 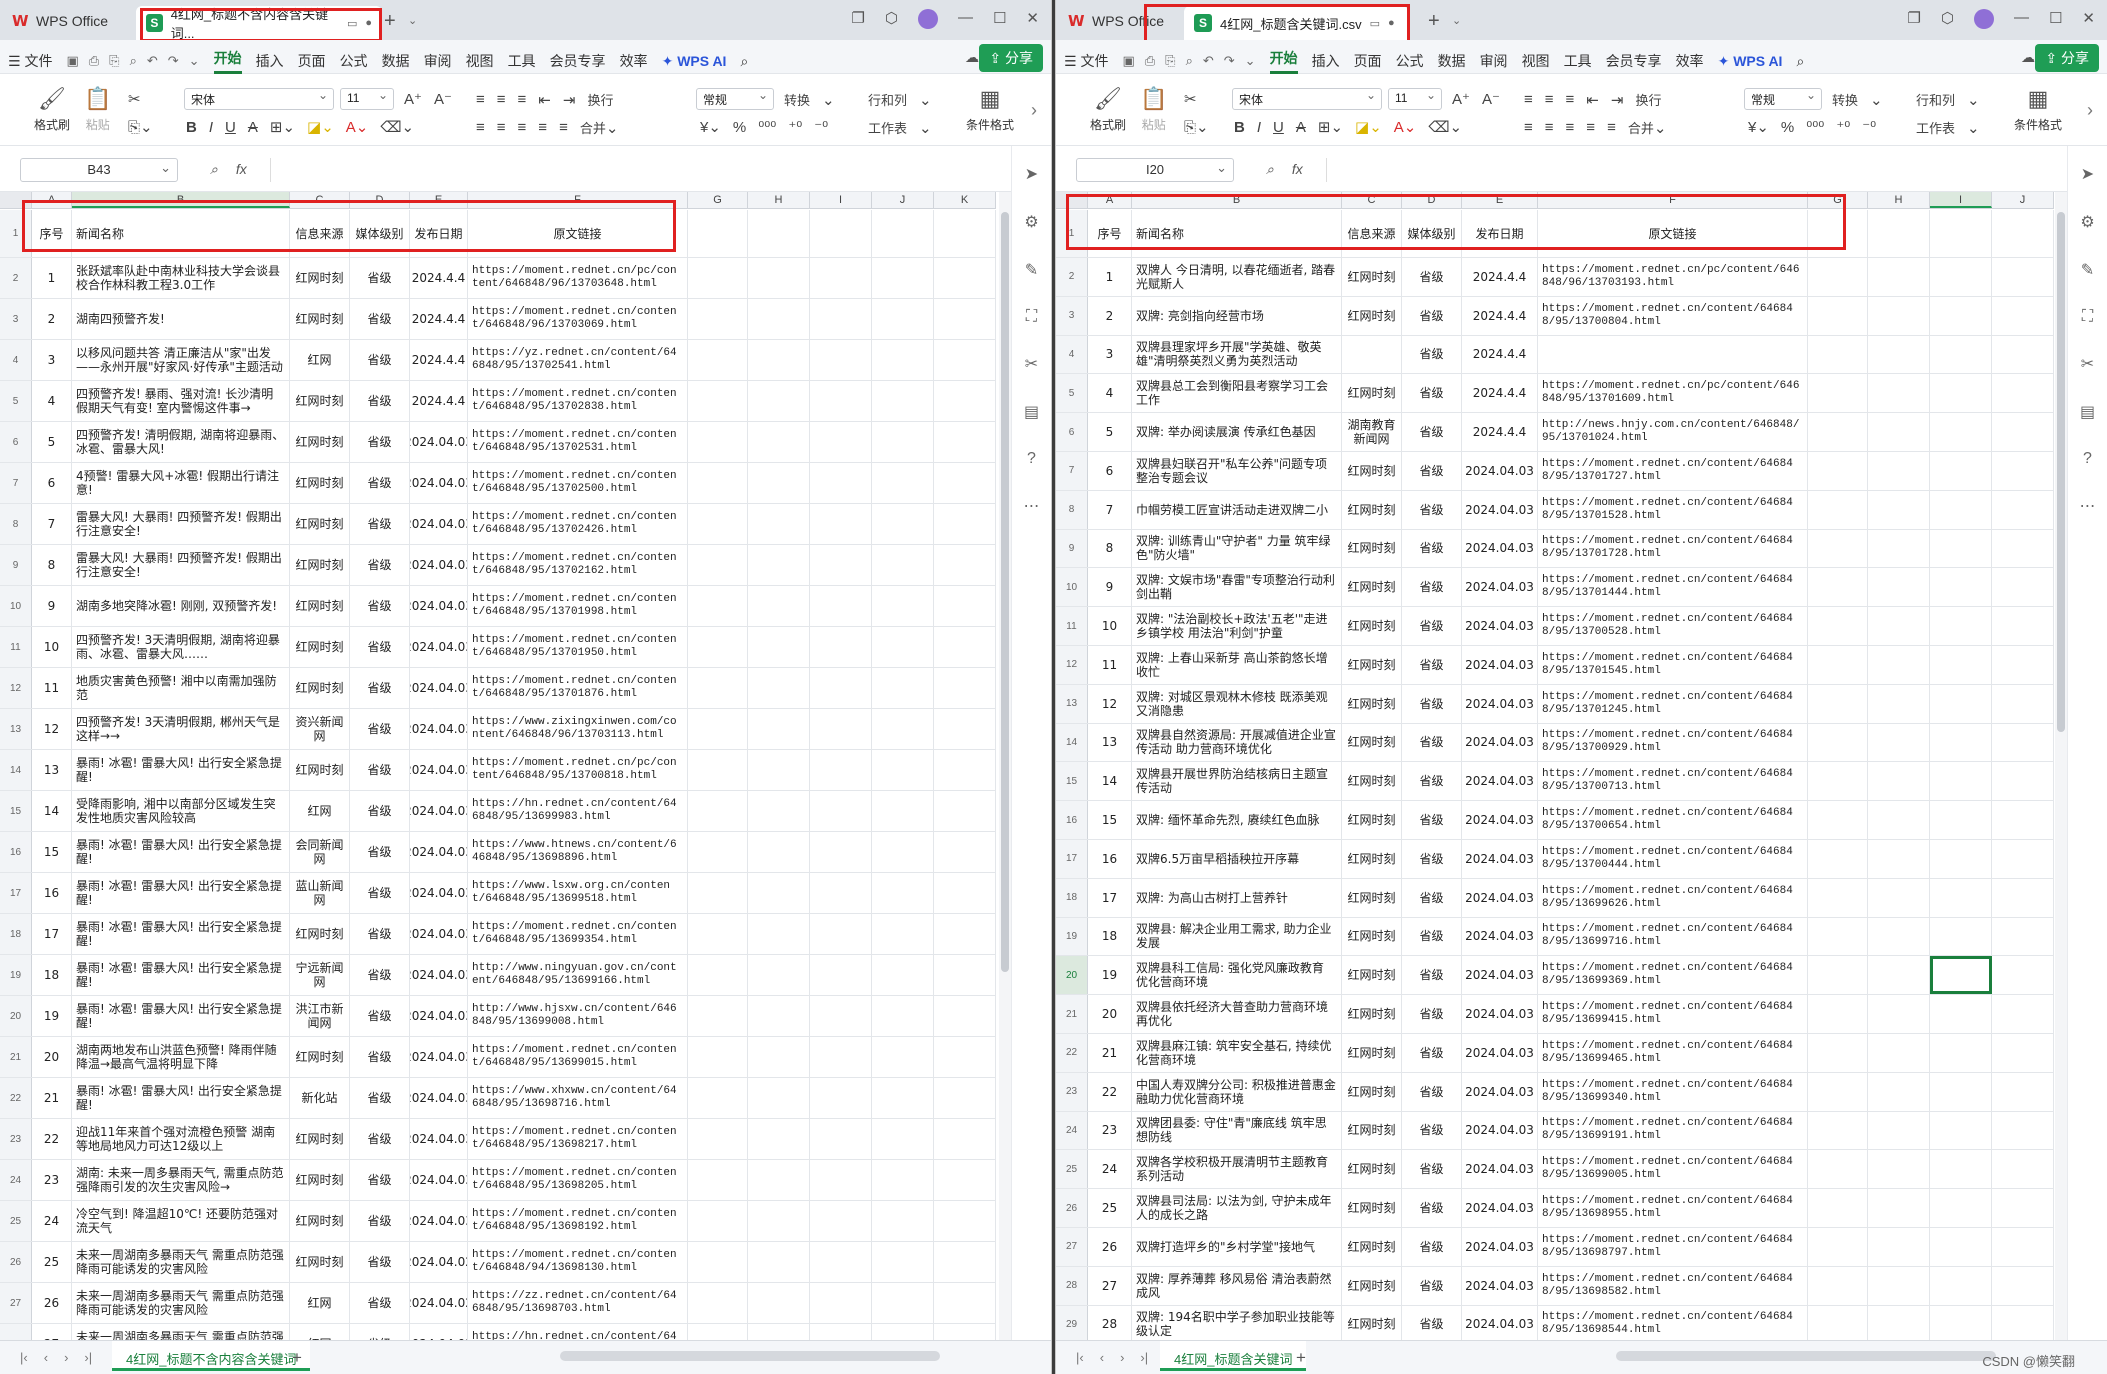 What do you see at coordinates (320, 233) in the screenshot?
I see `header-cell: 信息来源` at bounding box center [320, 233].